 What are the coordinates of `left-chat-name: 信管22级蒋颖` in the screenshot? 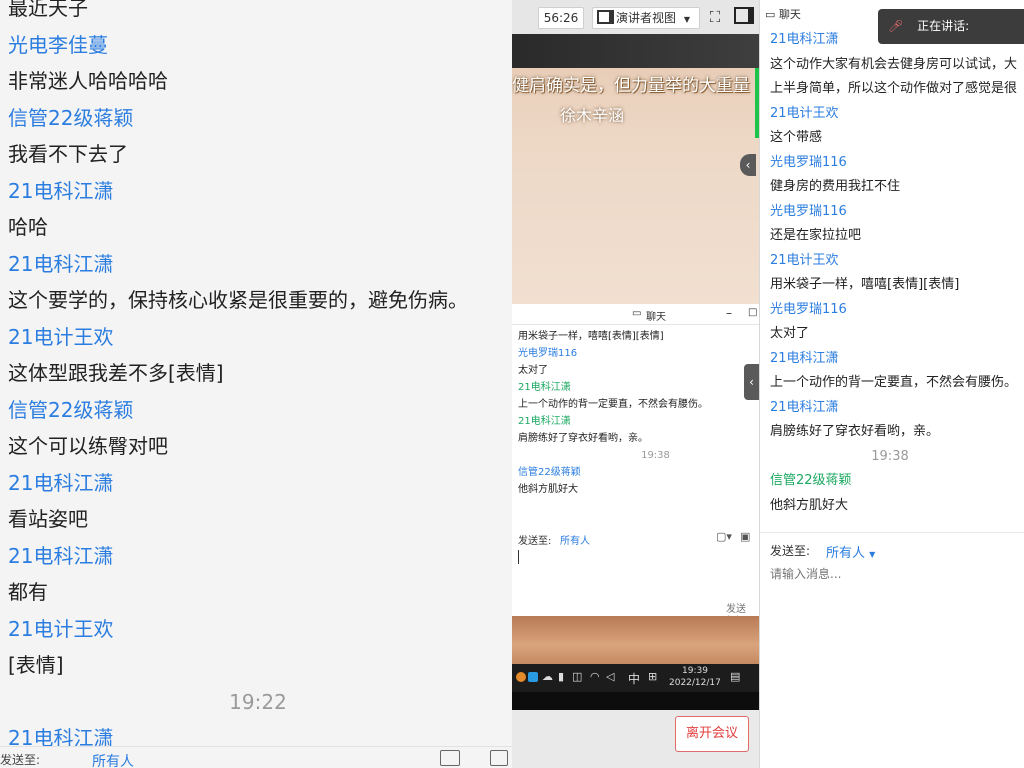 It's located at (71, 409).